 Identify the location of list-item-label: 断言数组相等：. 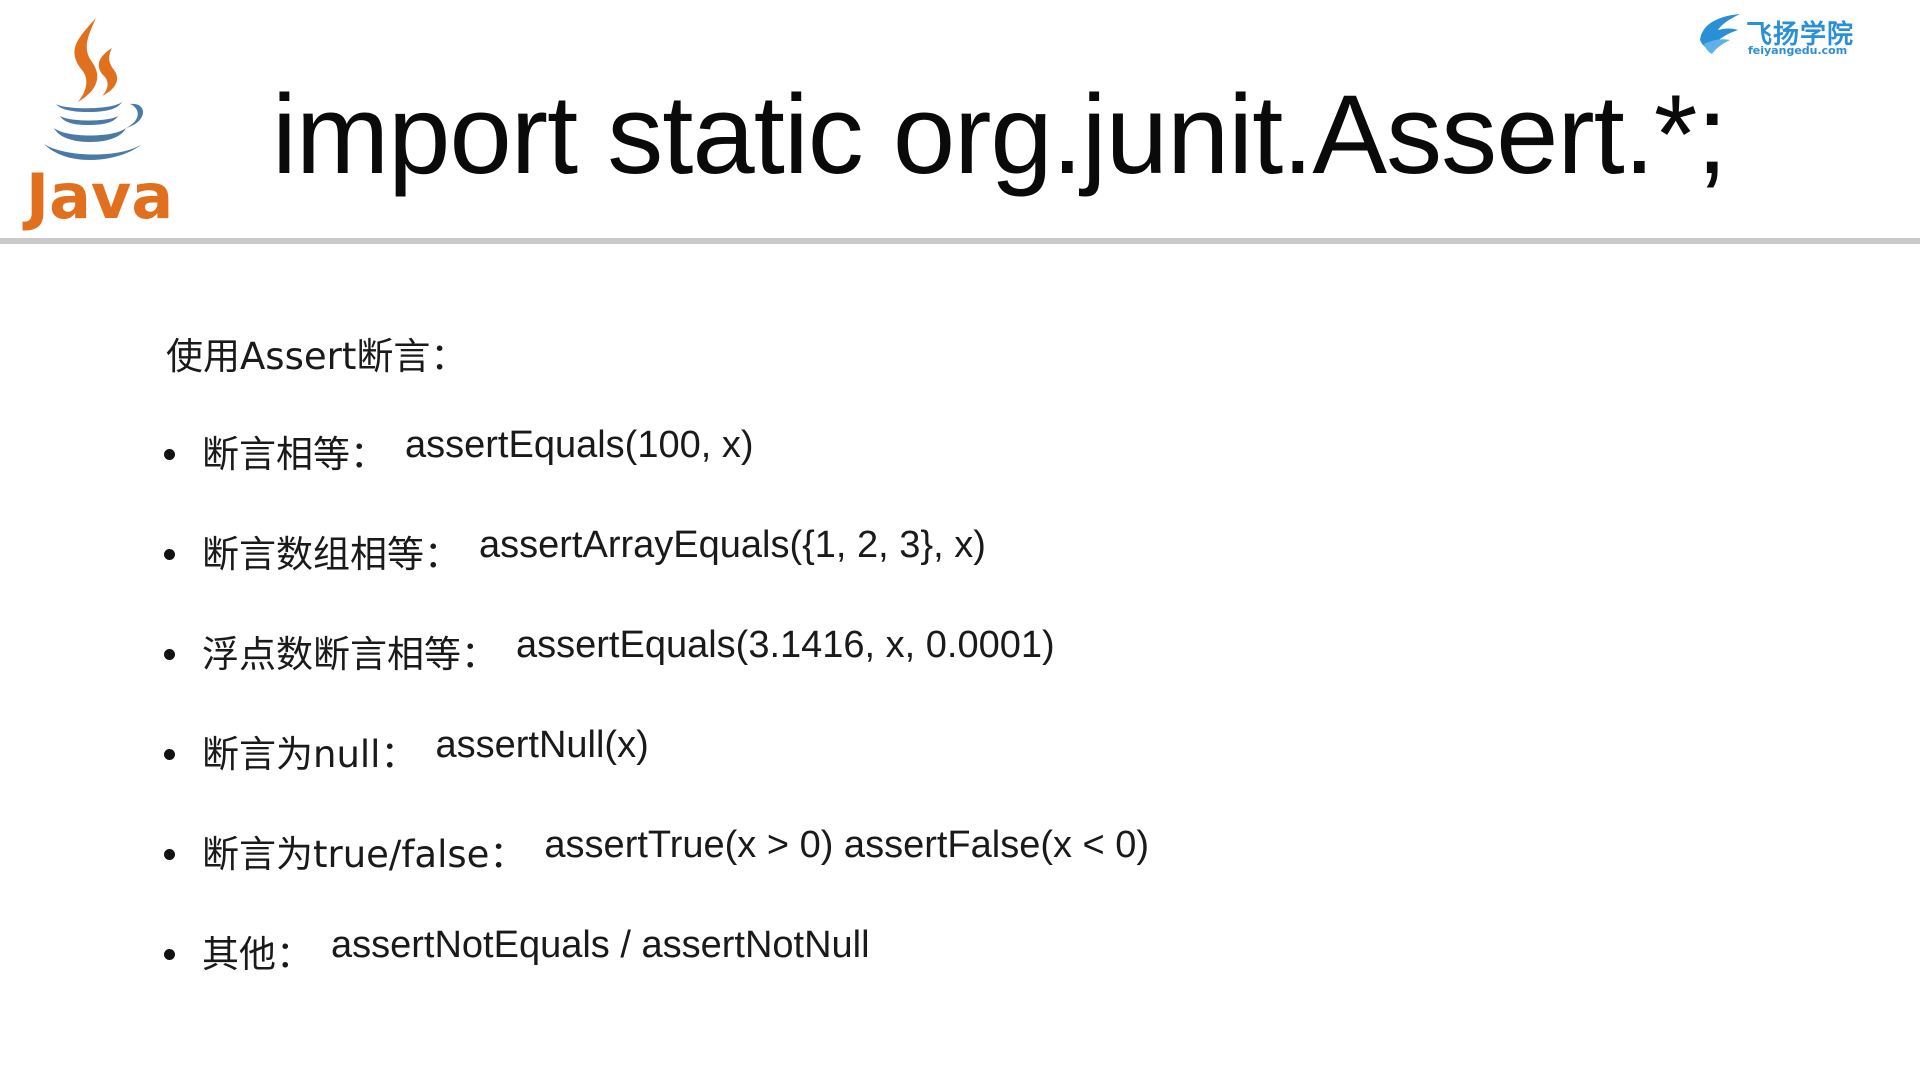
(331, 554).